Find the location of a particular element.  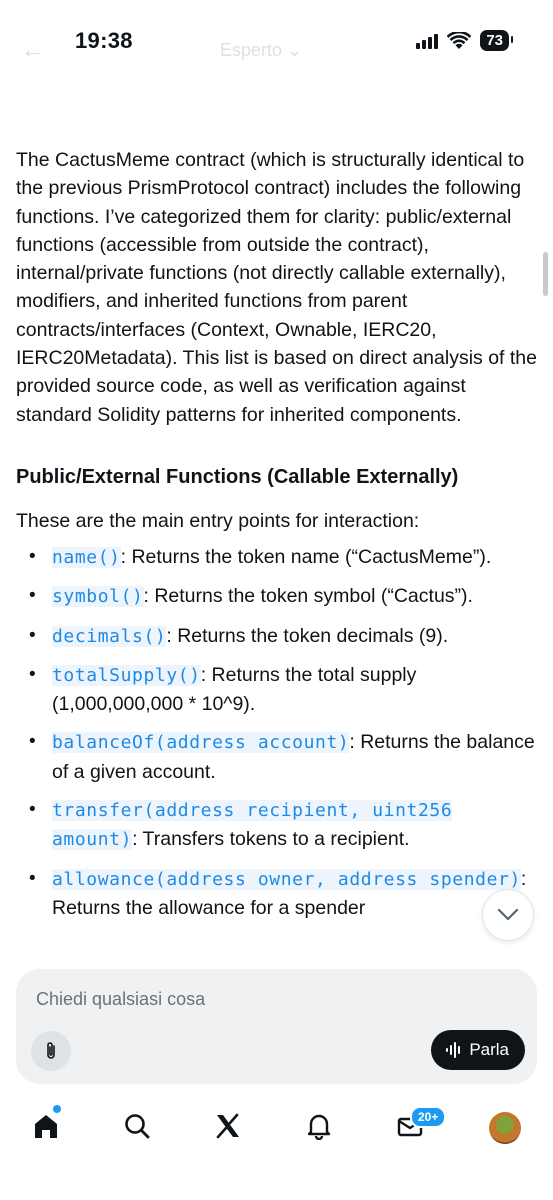

avatar is located at coordinates (505, 1128).